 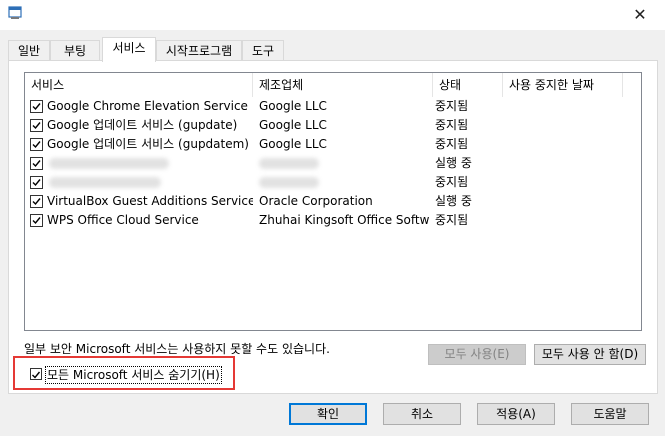 I want to click on column-header-service: 서비스, so click(x=139, y=85).